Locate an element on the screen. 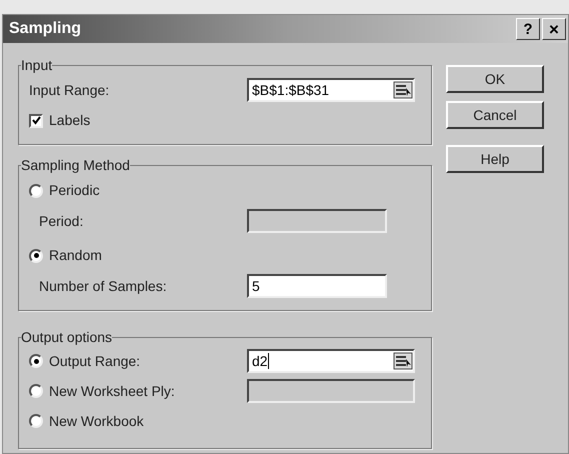 This screenshot has height=454, width=569. field-label: Number of Samples: is located at coordinates (103, 286).